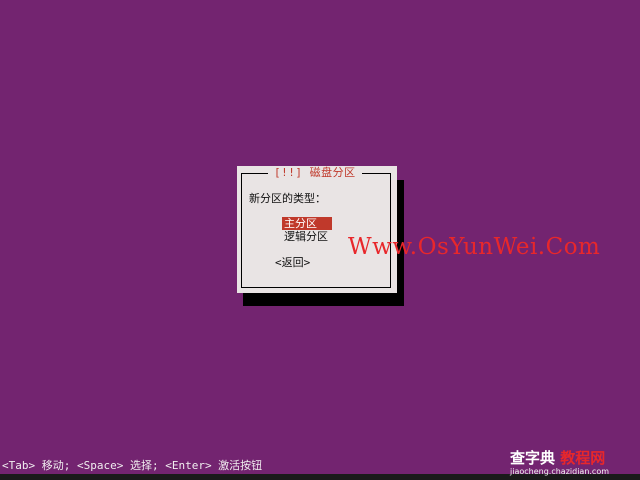 Image resolution: width=640 pixels, height=480 pixels. I want to click on option-primary-partition: 主分区, so click(307, 223).